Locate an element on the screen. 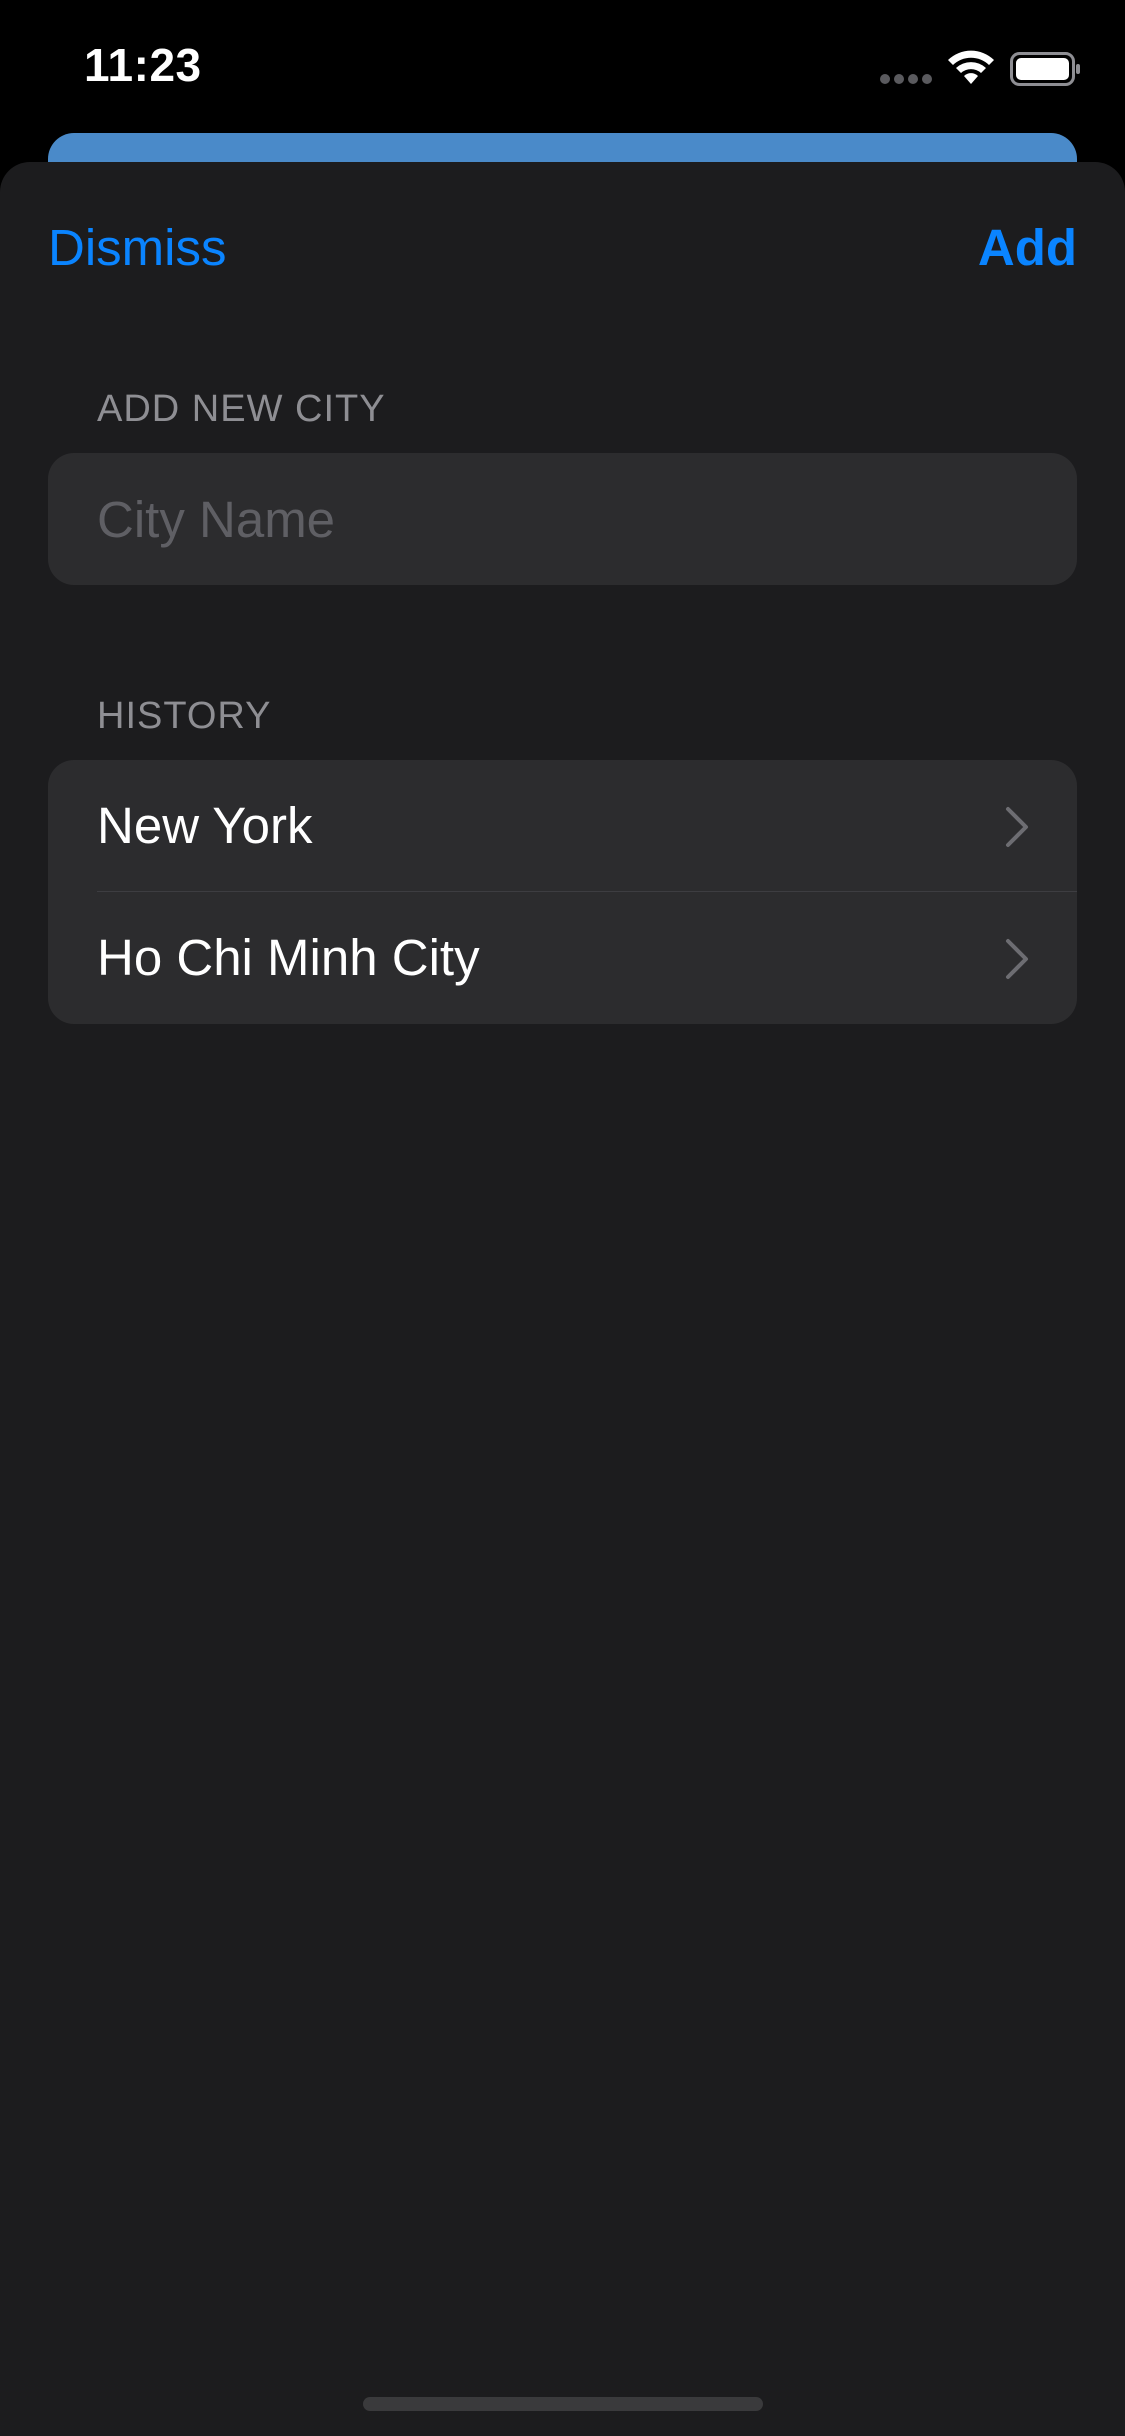  status-bar: 11:23 is located at coordinates (562, 66).